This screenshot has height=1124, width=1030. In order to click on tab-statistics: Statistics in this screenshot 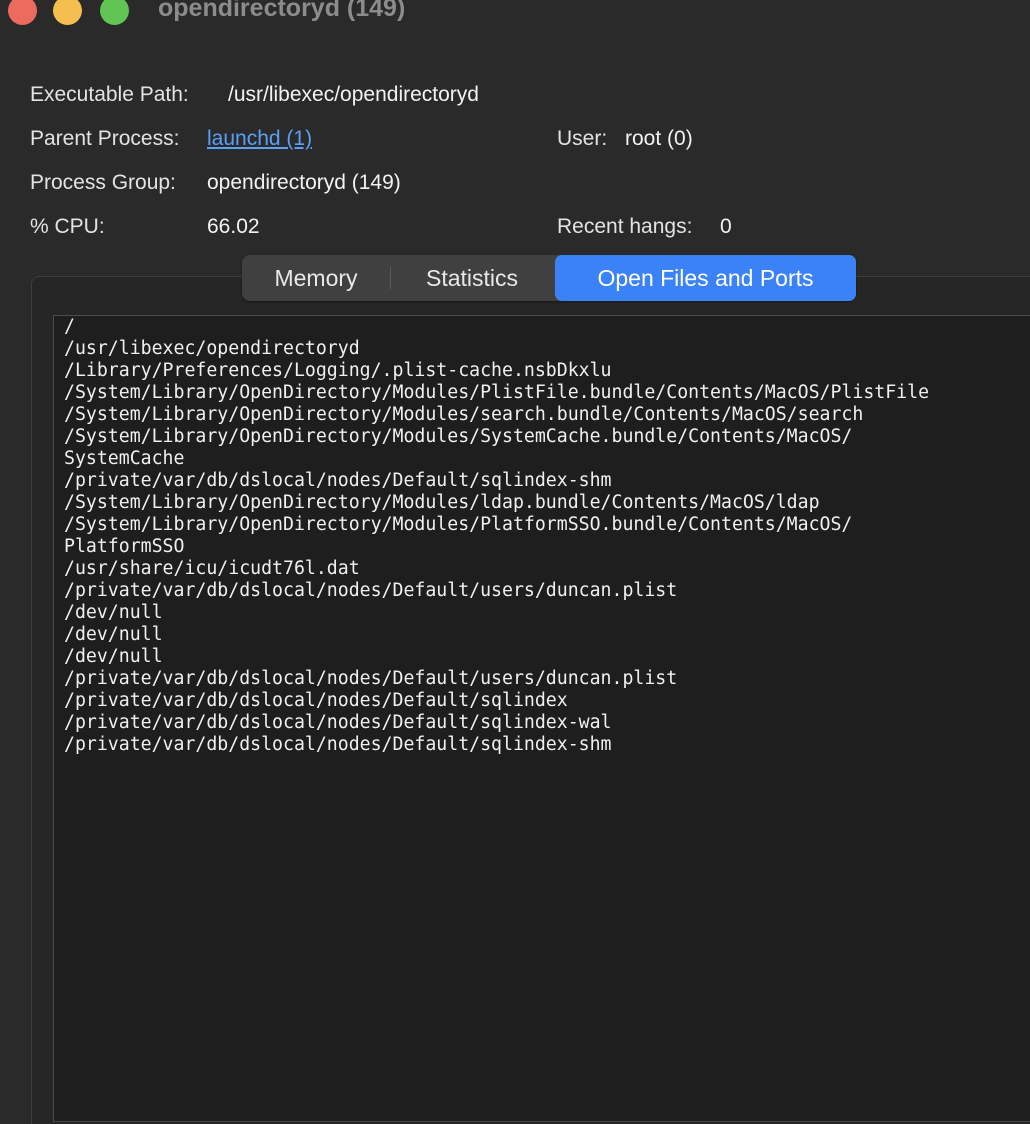, I will do `click(472, 278)`.